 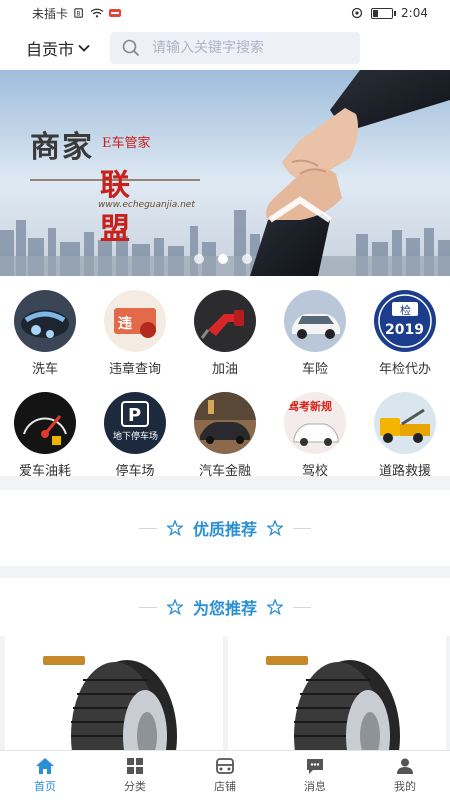 I want to click on annual-inspection-icon: 检 2019, so click(x=405, y=321).